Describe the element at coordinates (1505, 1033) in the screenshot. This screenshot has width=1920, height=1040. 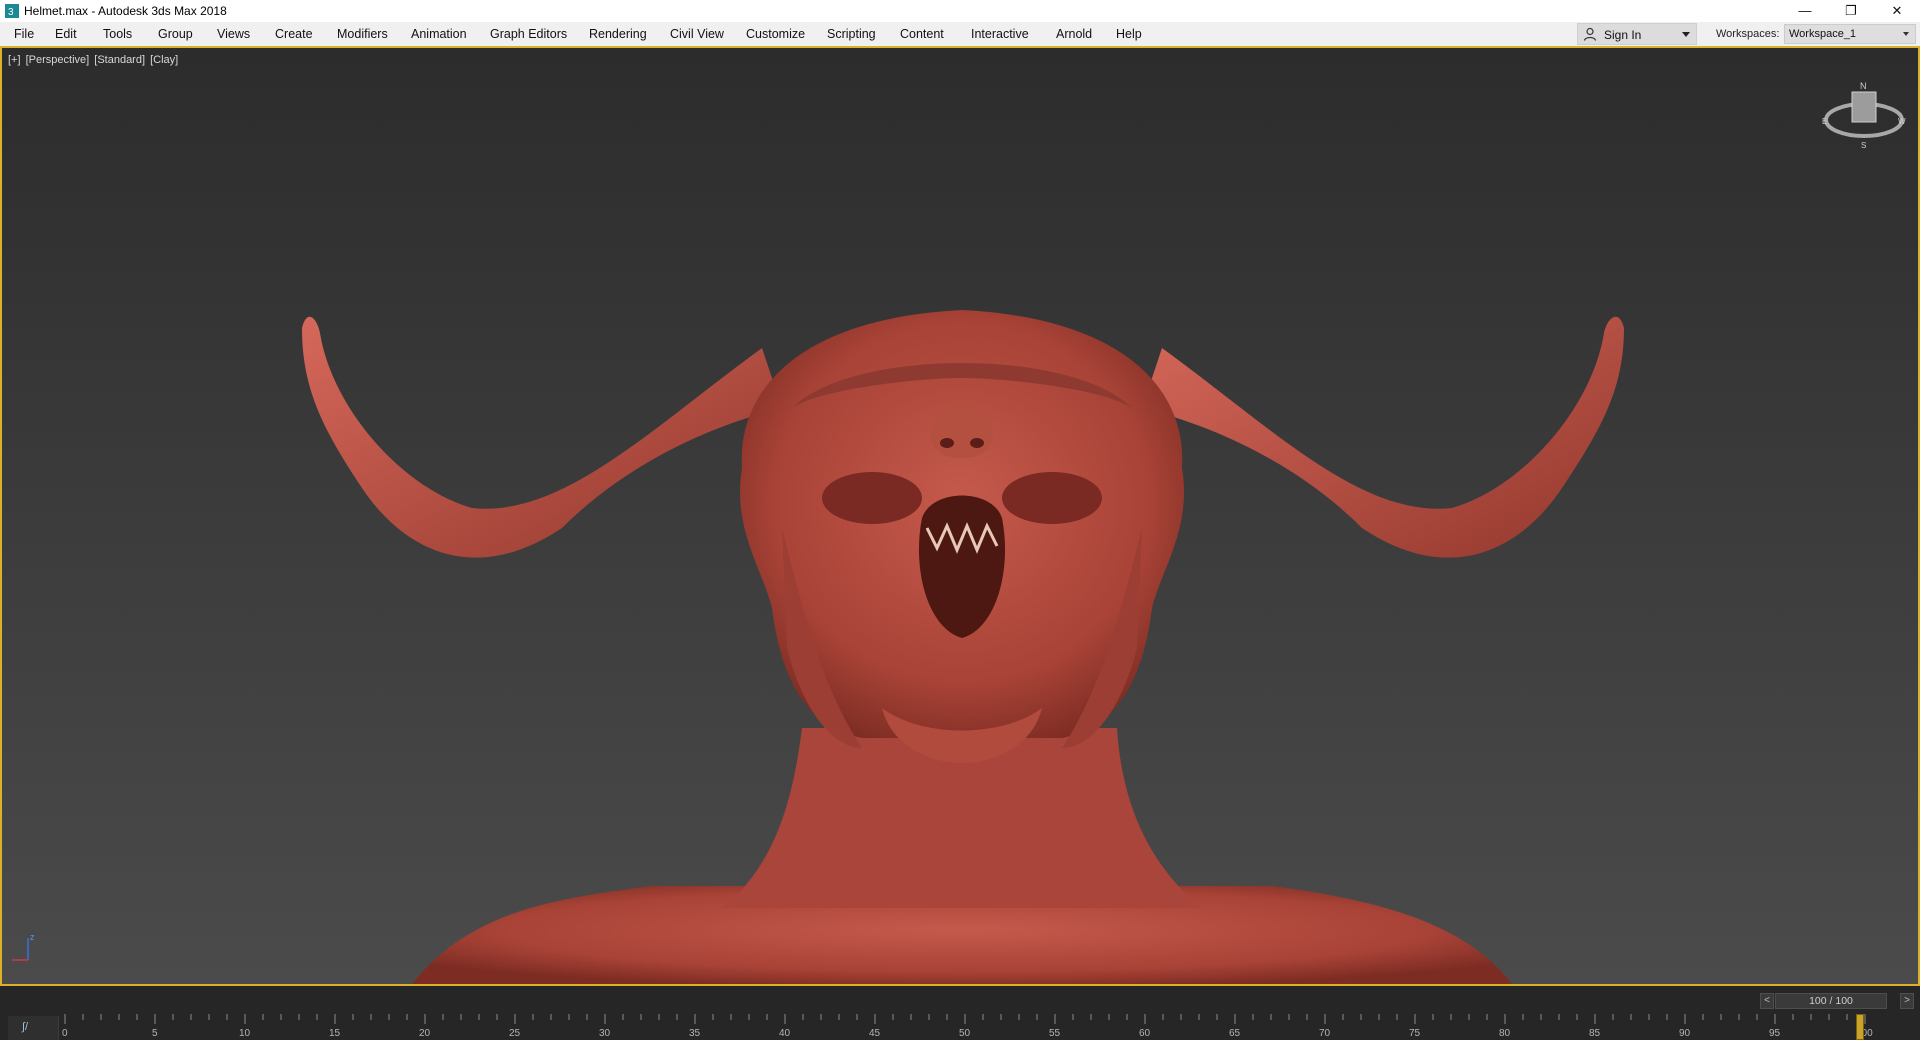
I see `ruler-tick-label: 80` at that location.